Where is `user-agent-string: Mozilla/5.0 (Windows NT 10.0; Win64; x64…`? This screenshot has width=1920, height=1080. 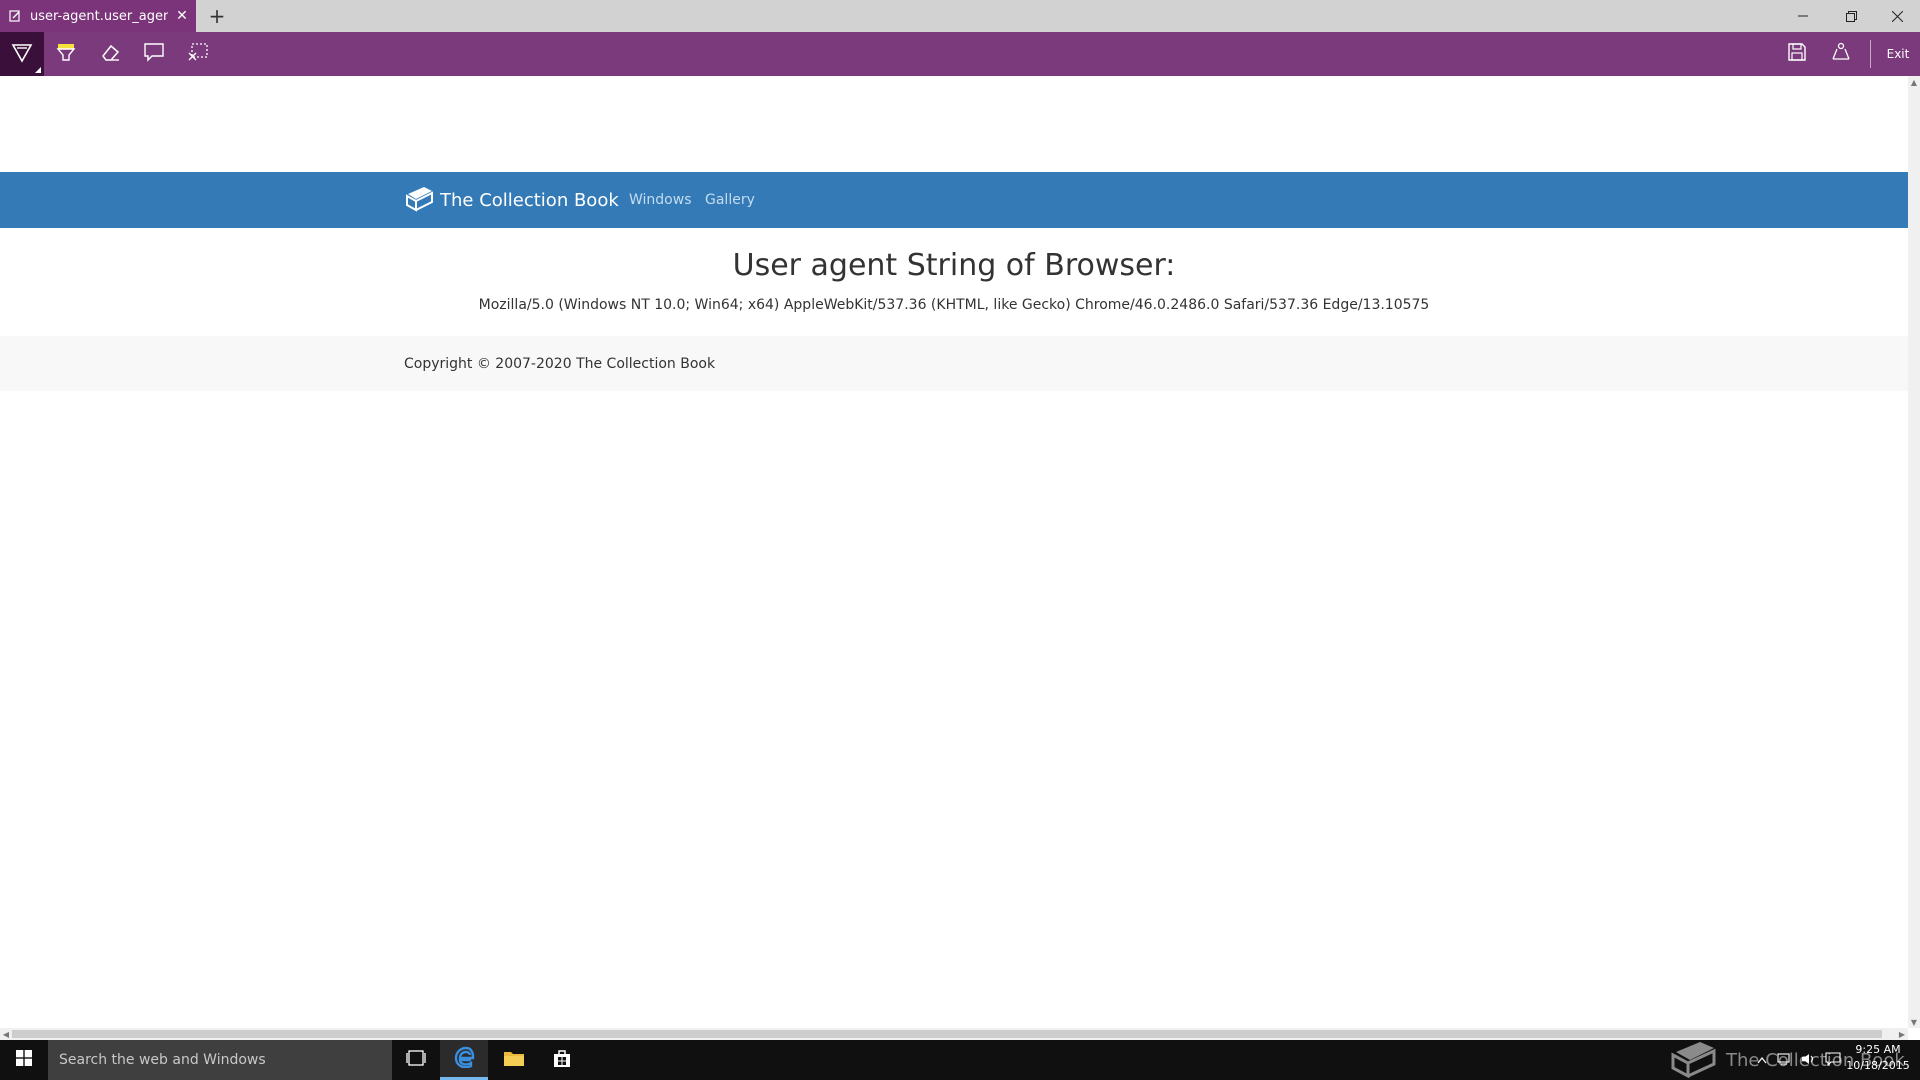 user-agent-string: Mozilla/5.0 (Windows NT 10.0; Win64; x64… is located at coordinates (954, 305).